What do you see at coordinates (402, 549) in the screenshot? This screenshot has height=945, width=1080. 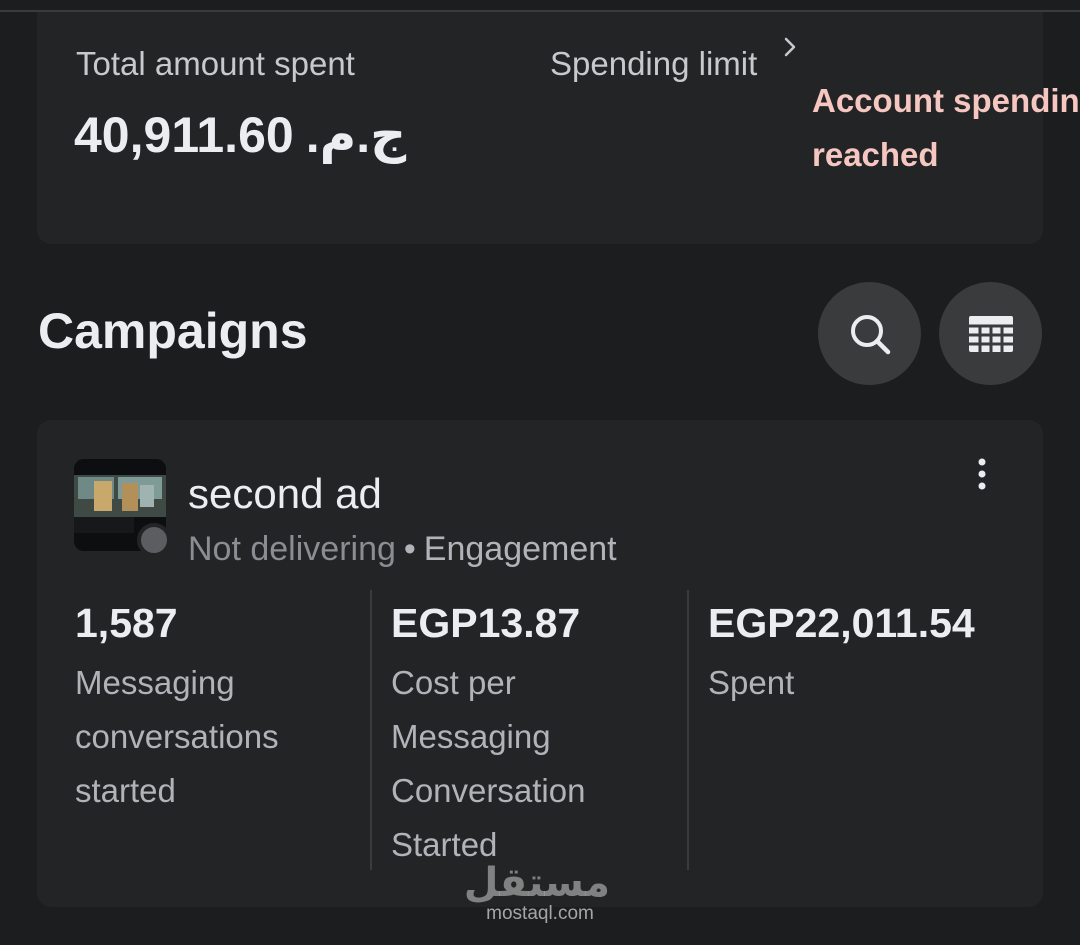 I see `campaign-status: Not delivering • Engagement` at bounding box center [402, 549].